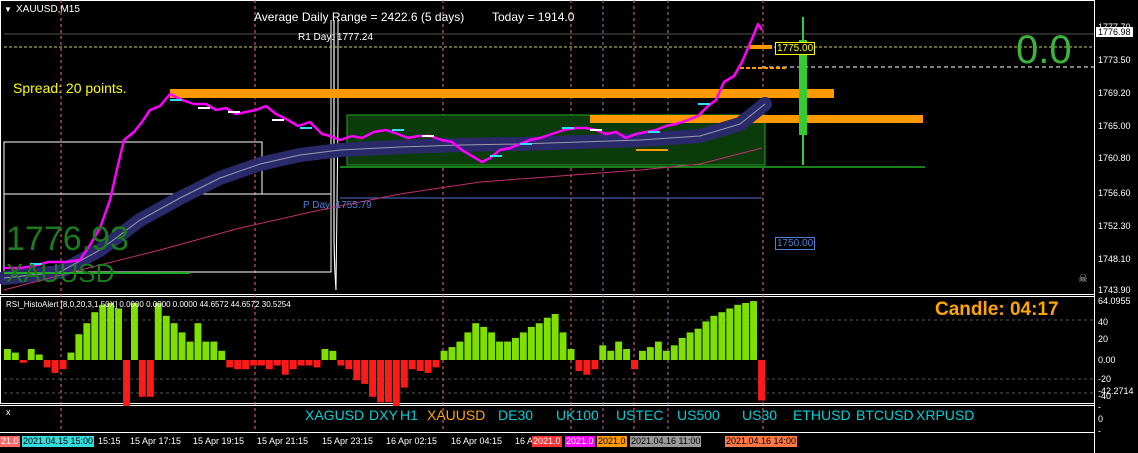  What do you see at coordinates (795, 48) in the screenshot?
I see `level-1775-label: 1775.00` at bounding box center [795, 48].